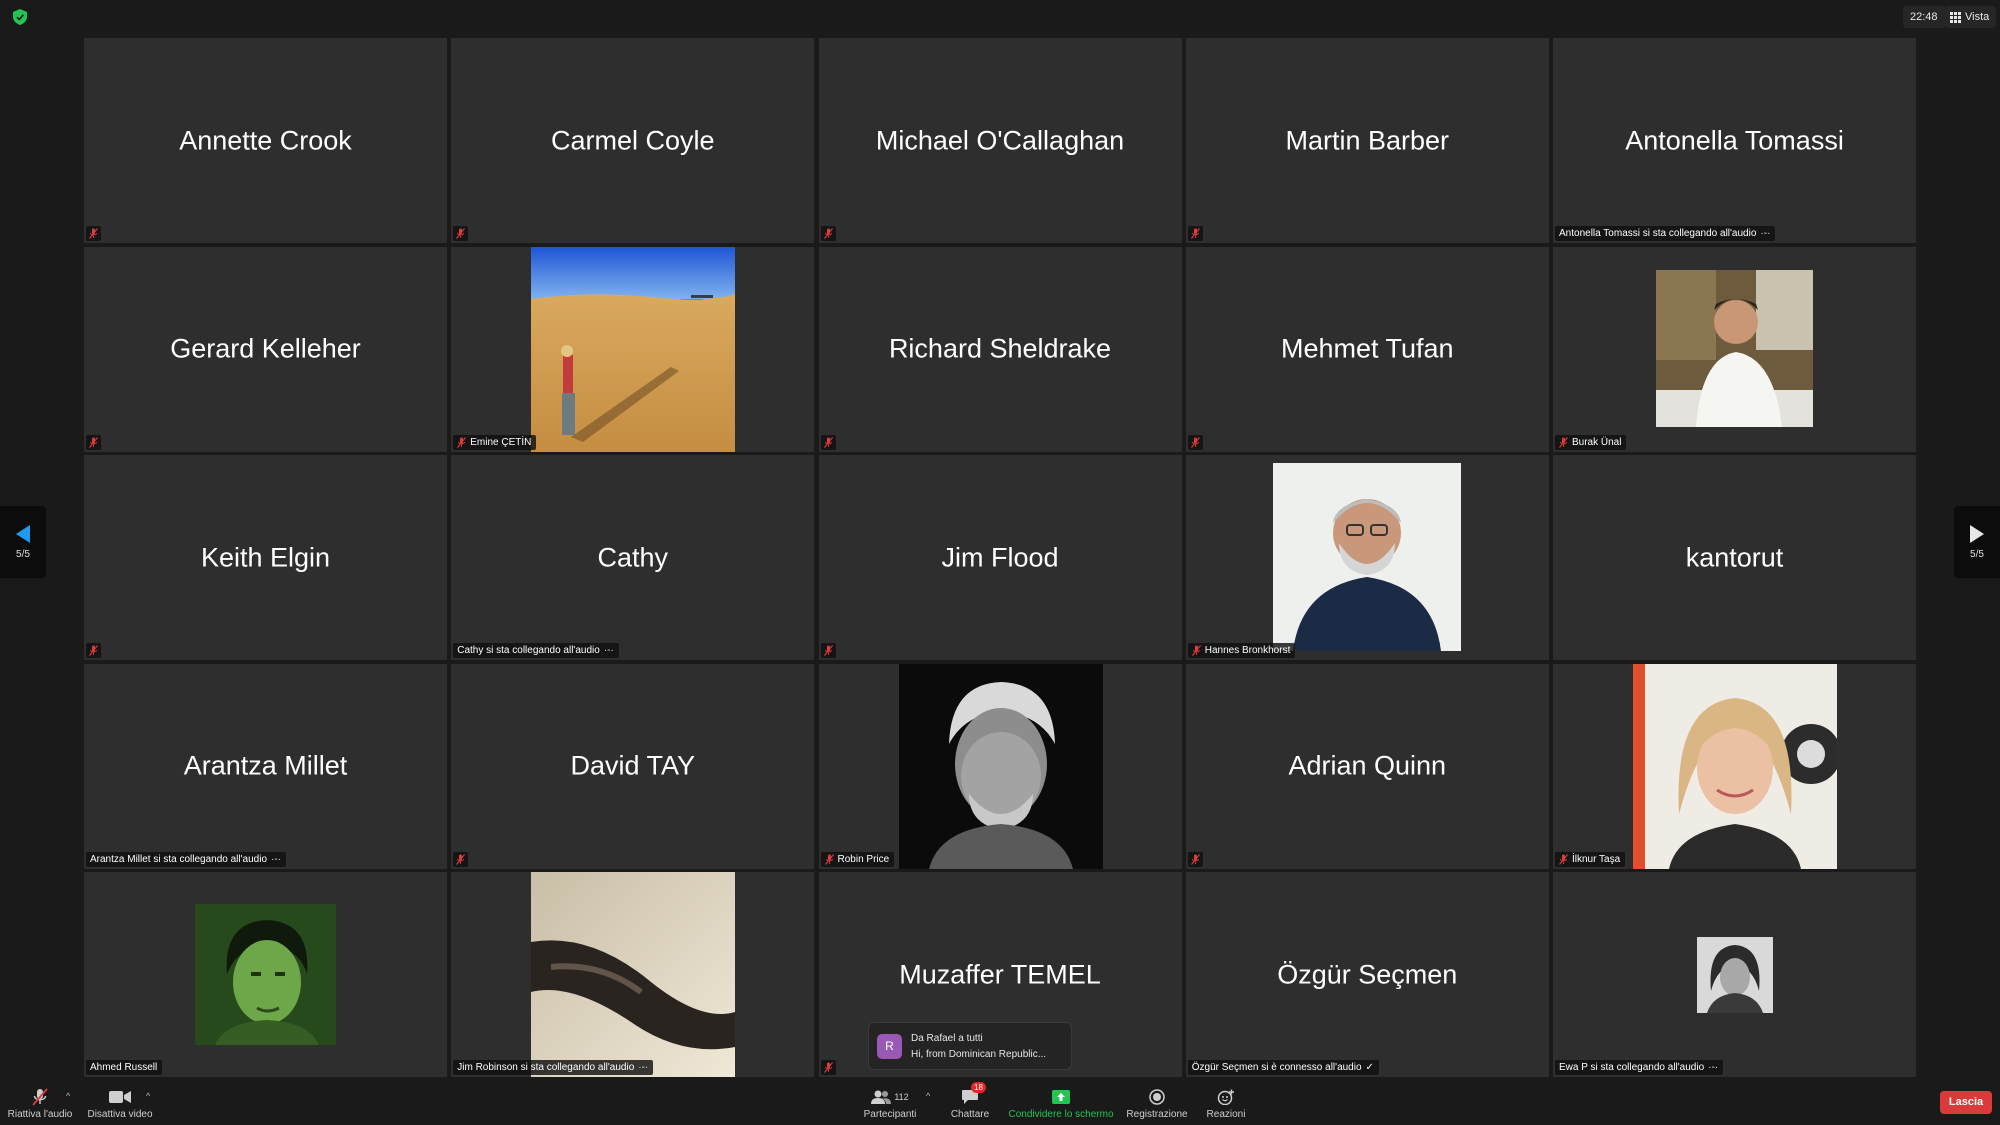 This screenshot has height=1125, width=2000. I want to click on participants-icon, so click(881, 1097).